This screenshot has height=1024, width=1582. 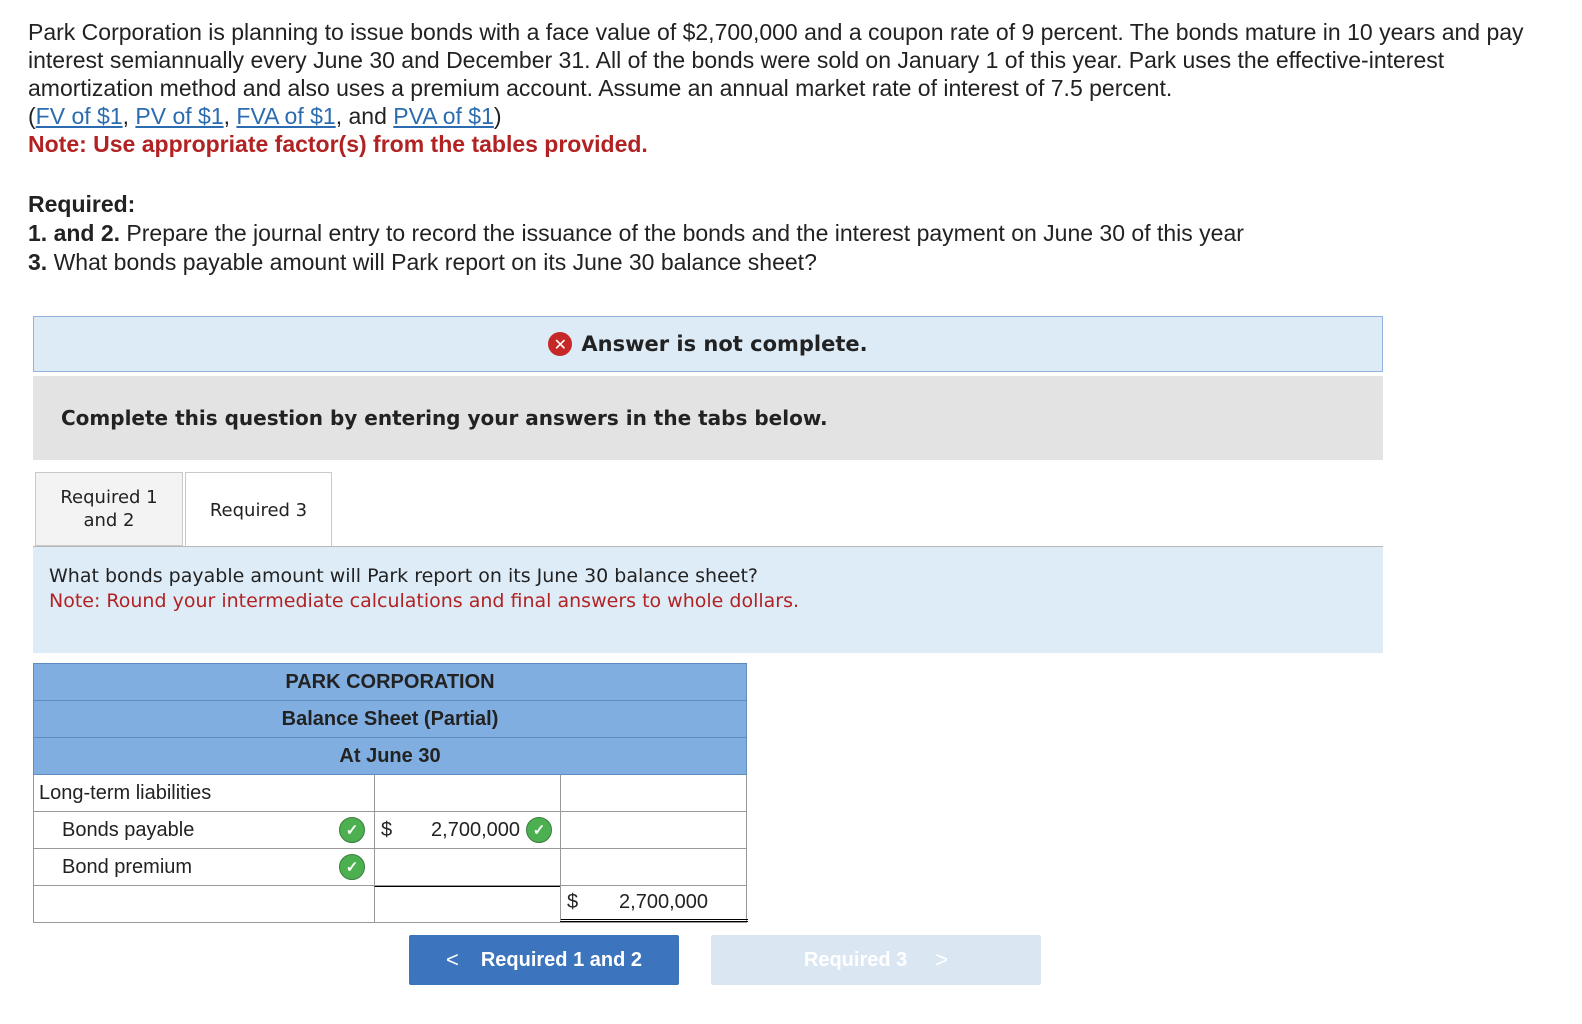 What do you see at coordinates (285, 116) in the screenshot?
I see `fva-table-link: FVA of $1` at bounding box center [285, 116].